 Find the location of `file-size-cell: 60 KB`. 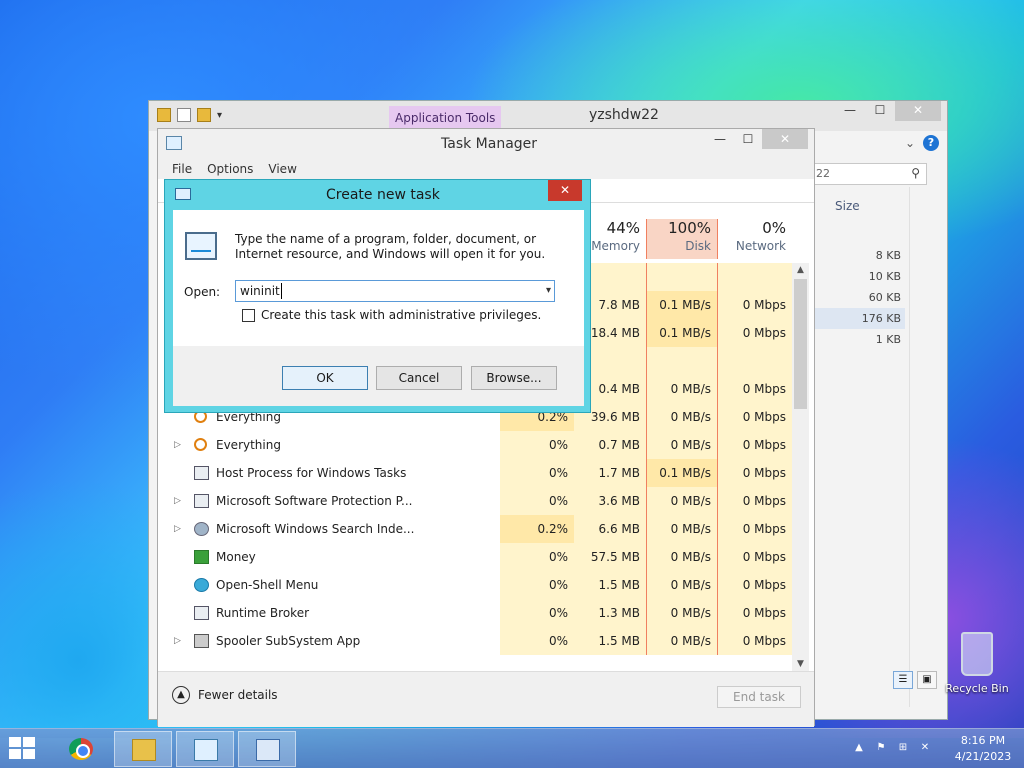

file-size-cell: 60 KB is located at coordinates (857, 297).